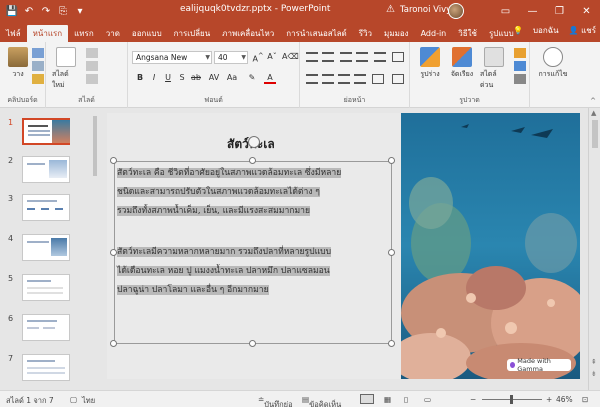 Image resolution: width=600 pixels, height=407 pixels. Describe the element at coordinates (80, 11) in the screenshot. I see `customize-qat-icon: ▾` at that location.